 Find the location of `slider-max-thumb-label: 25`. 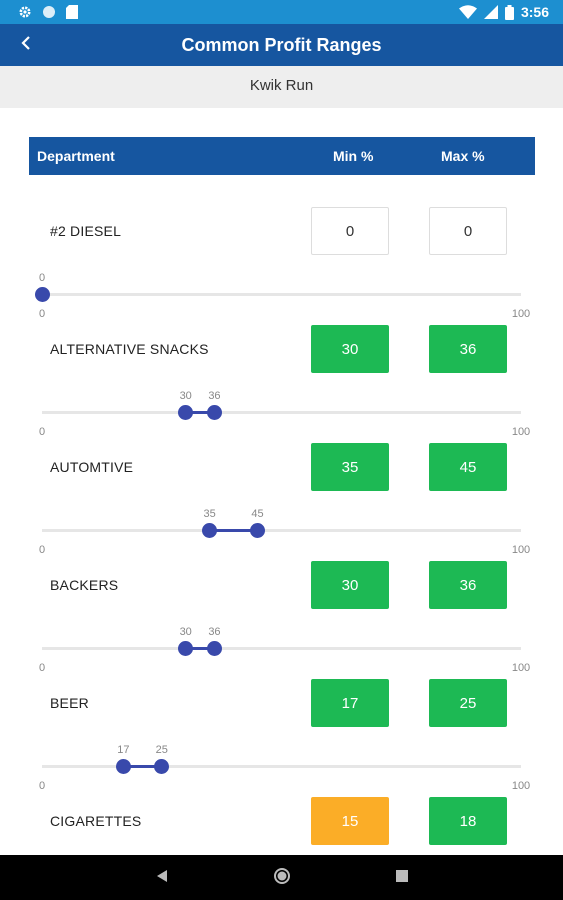

slider-max-thumb-label: 25 is located at coordinates (161, 750).